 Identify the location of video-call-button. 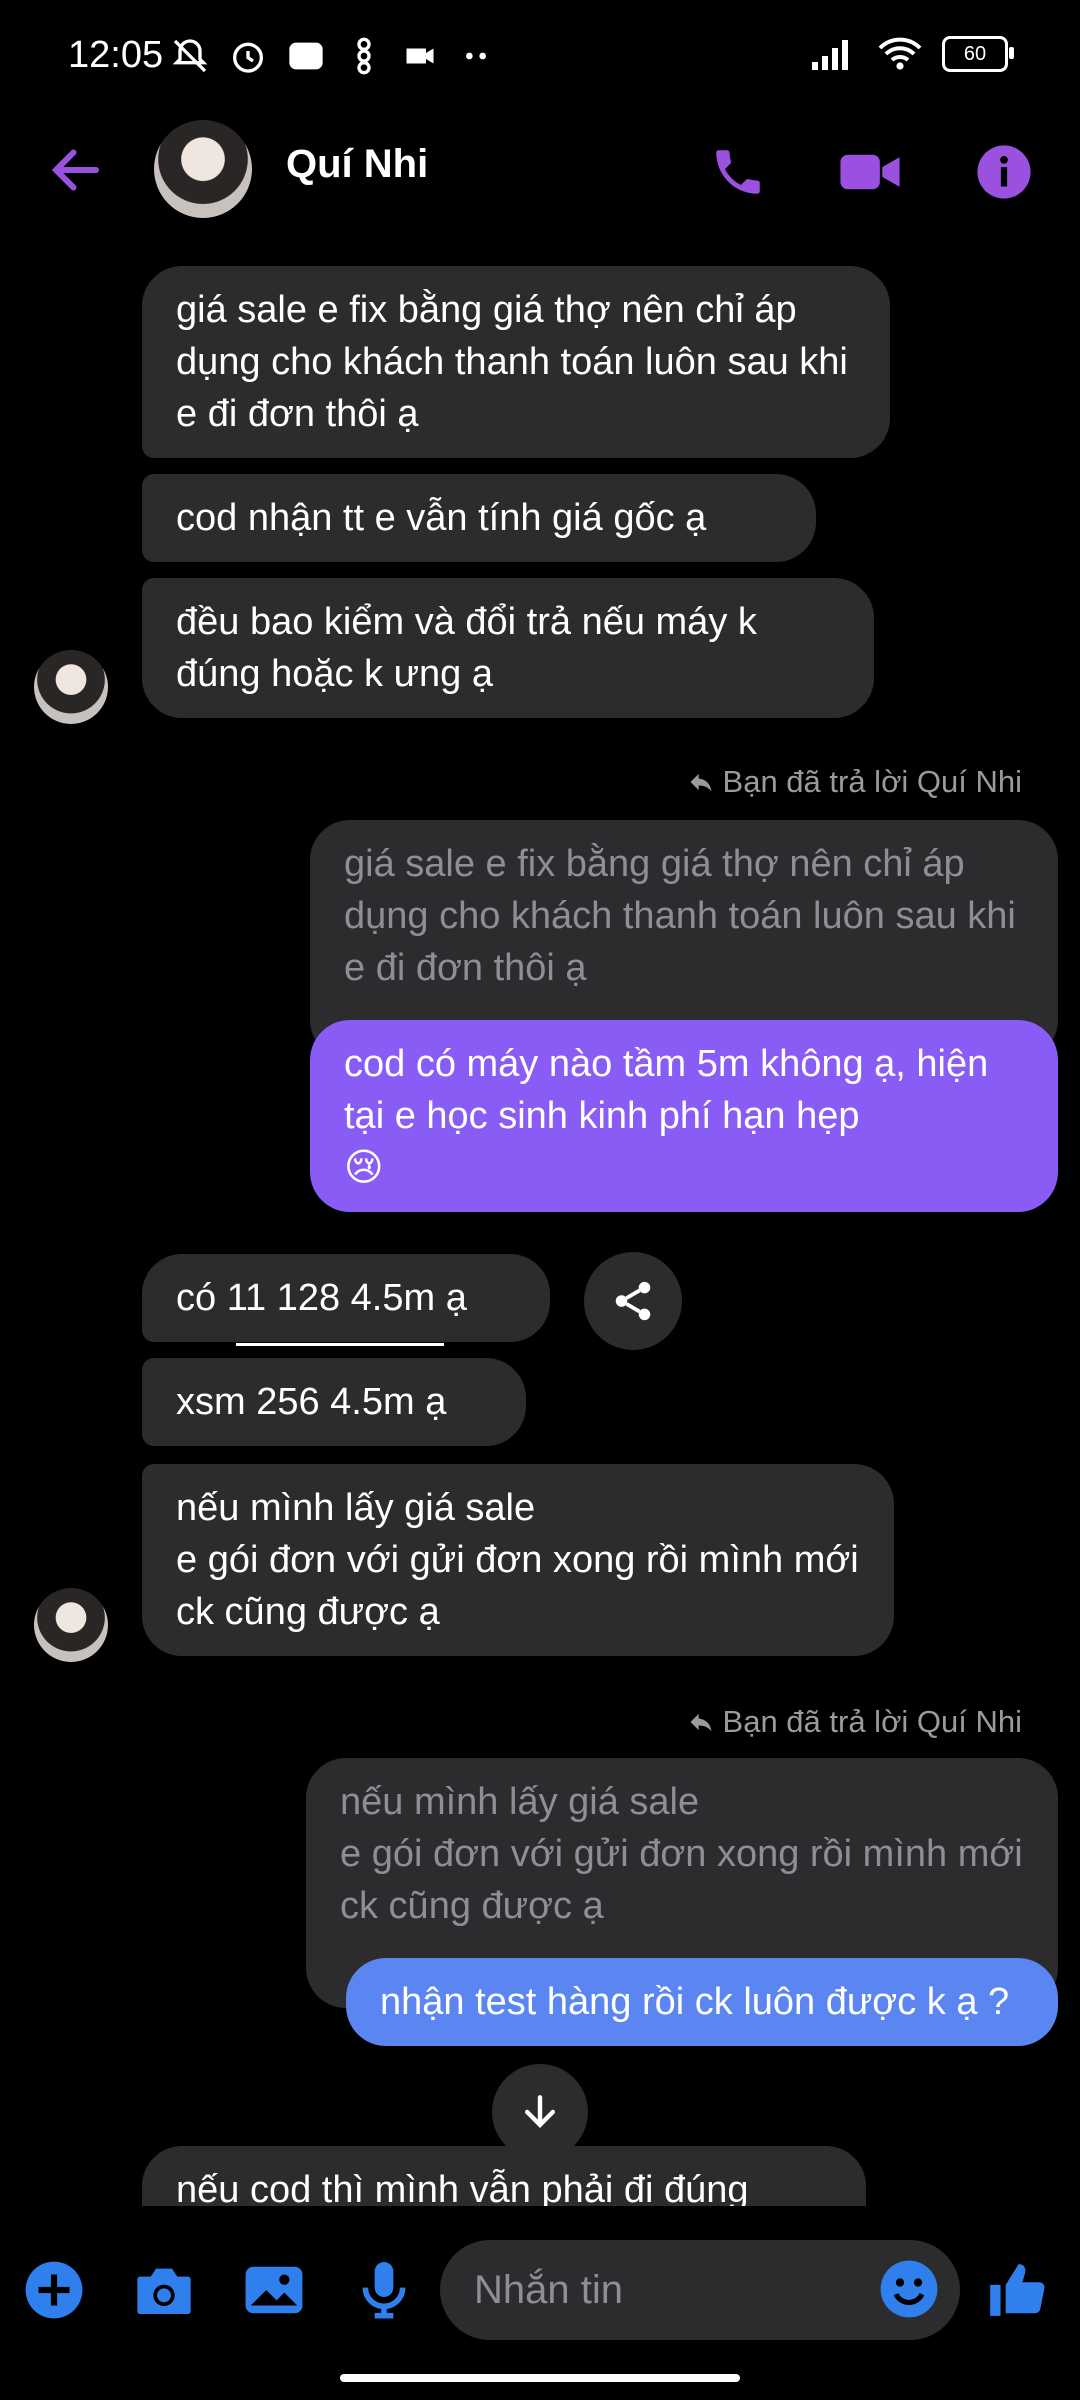
(870, 172).